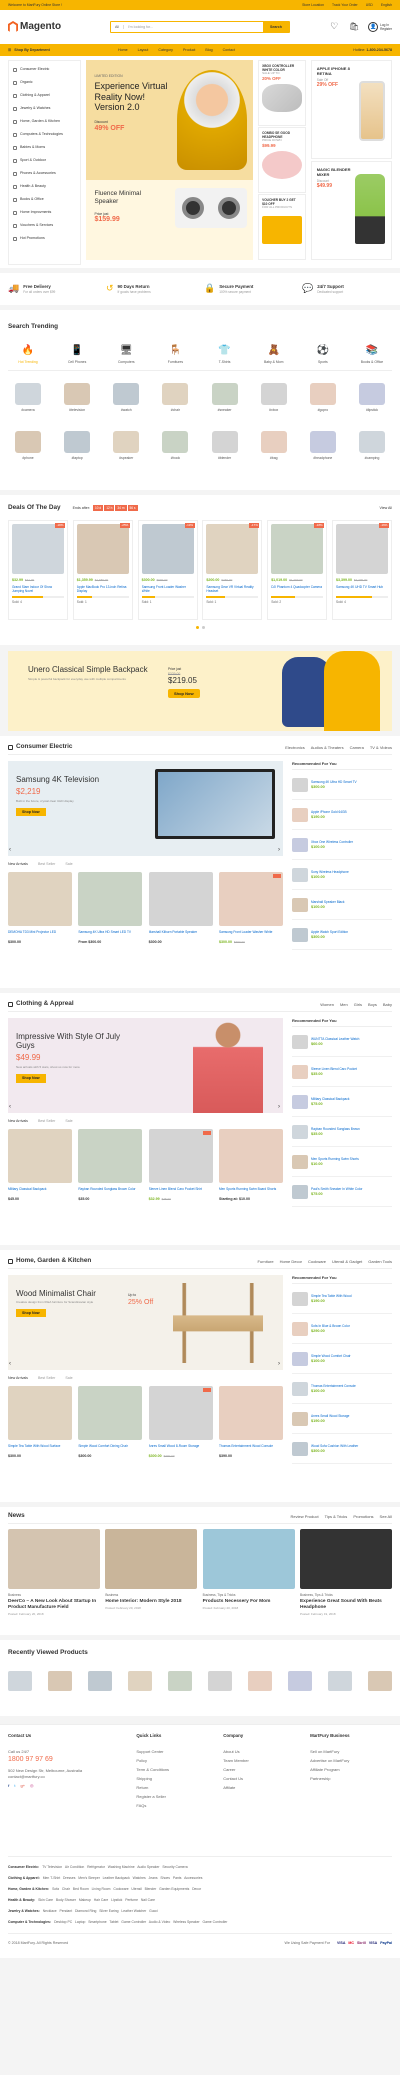  Describe the element at coordinates (317, 1261) in the screenshot. I see `category-tab: Cookware` at that location.